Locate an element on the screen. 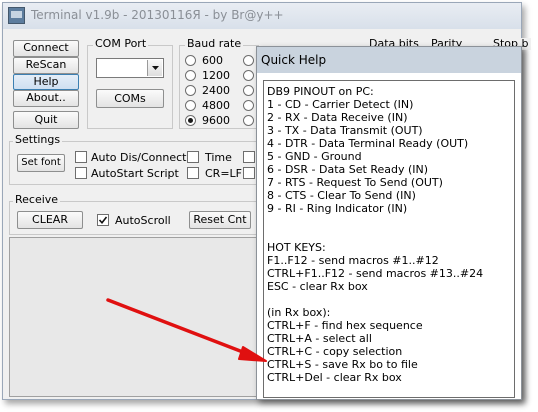 This screenshot has width=538, height=412. annotation-arrow is located at coordinates (186, 330).